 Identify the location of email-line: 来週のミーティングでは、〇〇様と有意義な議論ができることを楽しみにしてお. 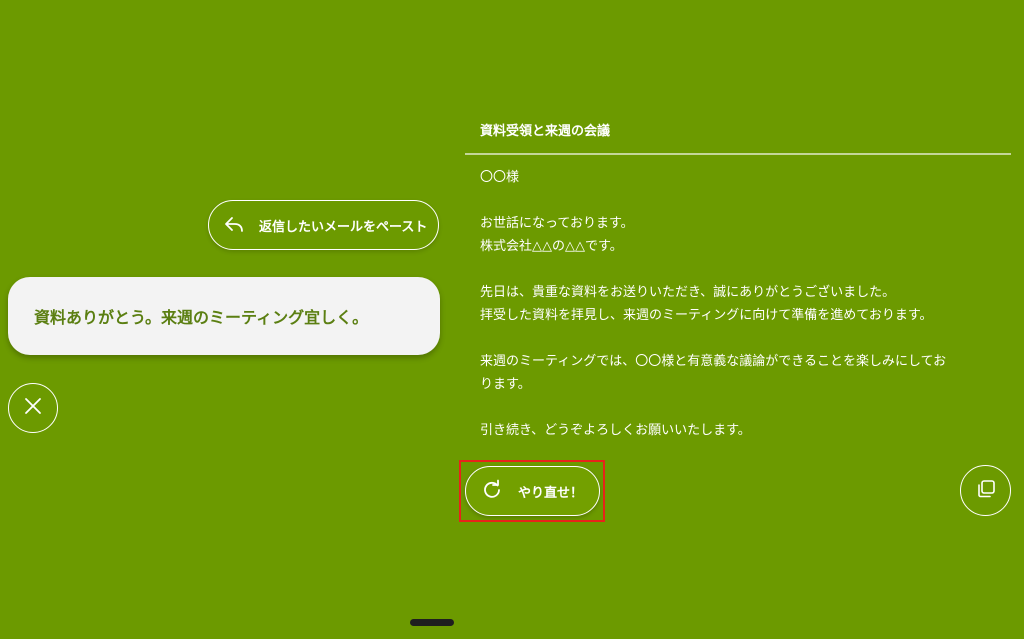
(713, 361).